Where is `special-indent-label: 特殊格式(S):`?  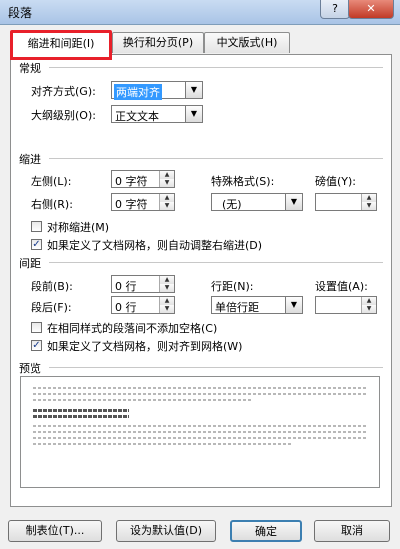
special-indent-label: 特殊格式(S): is located at coordinates (243, 181).